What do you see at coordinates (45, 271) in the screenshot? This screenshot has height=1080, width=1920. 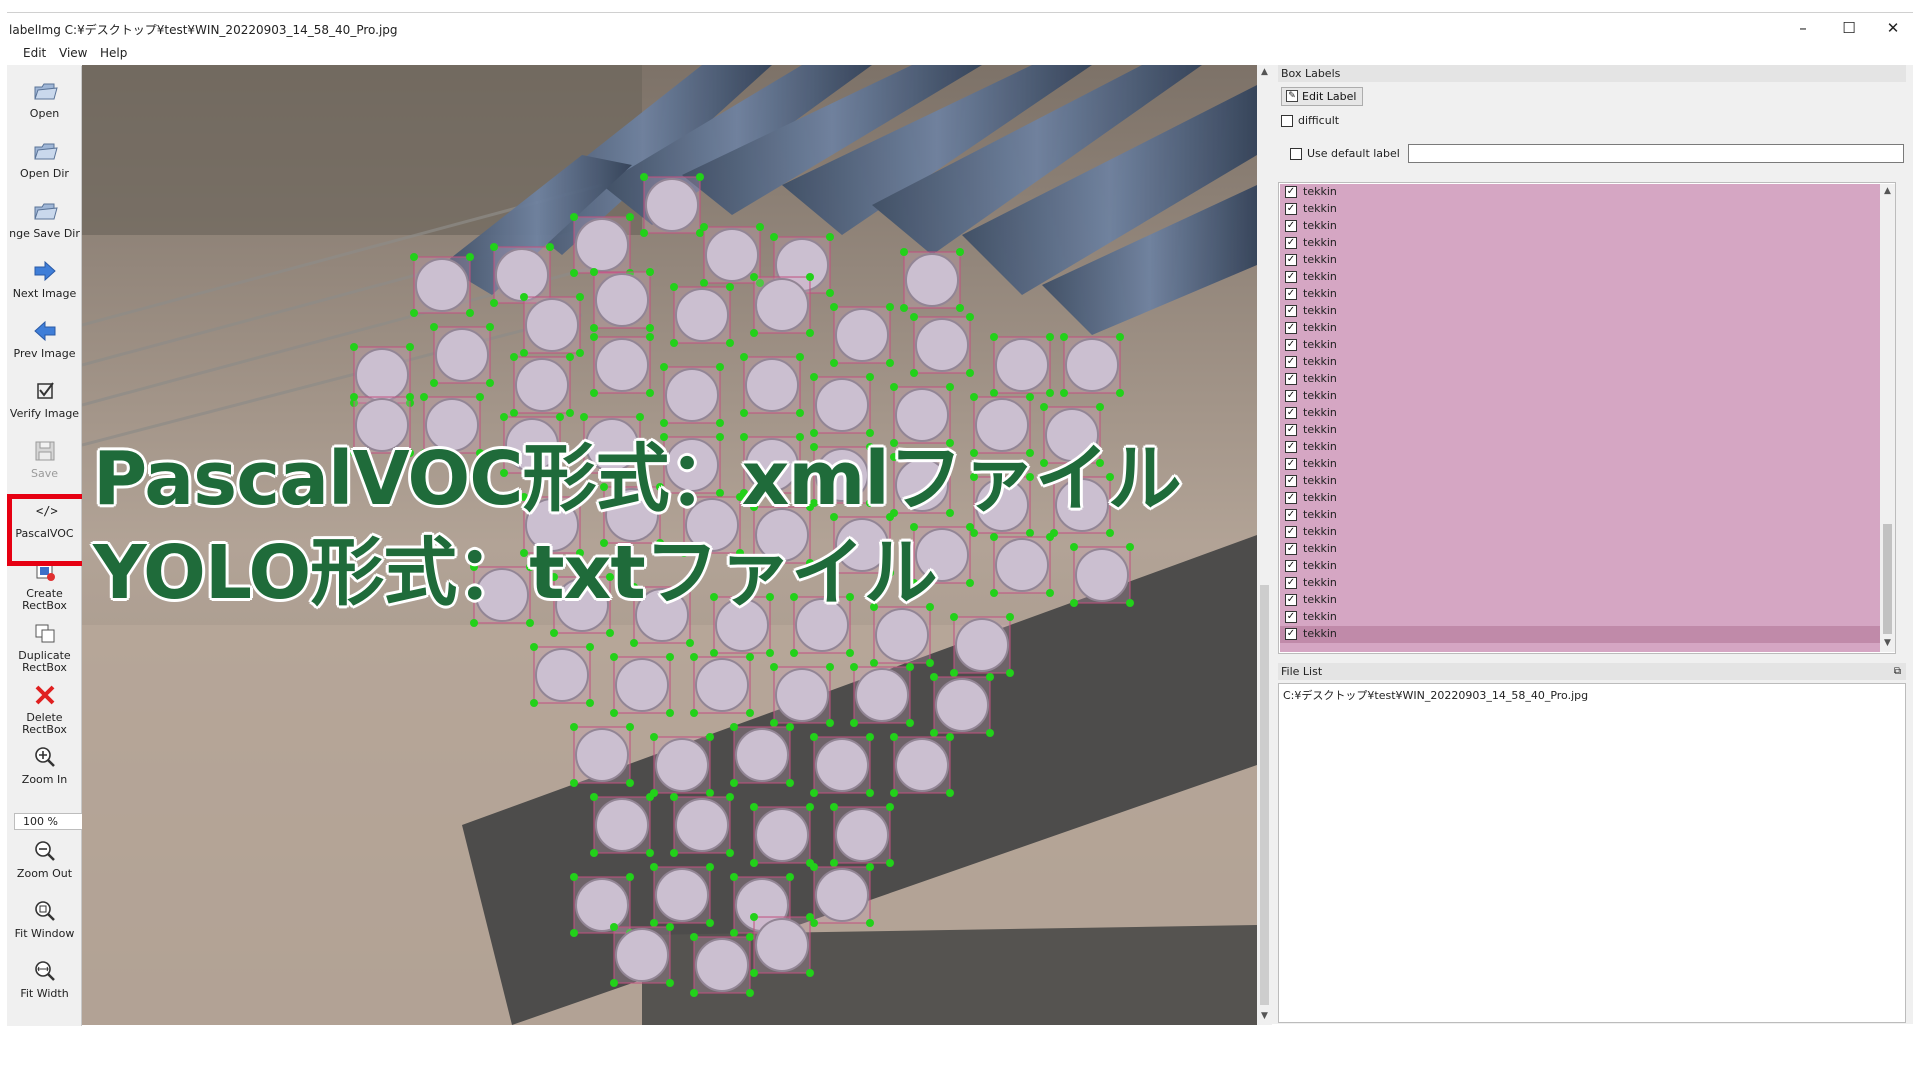 I see `arrow-right-icon` at bounding box center [45, 271].